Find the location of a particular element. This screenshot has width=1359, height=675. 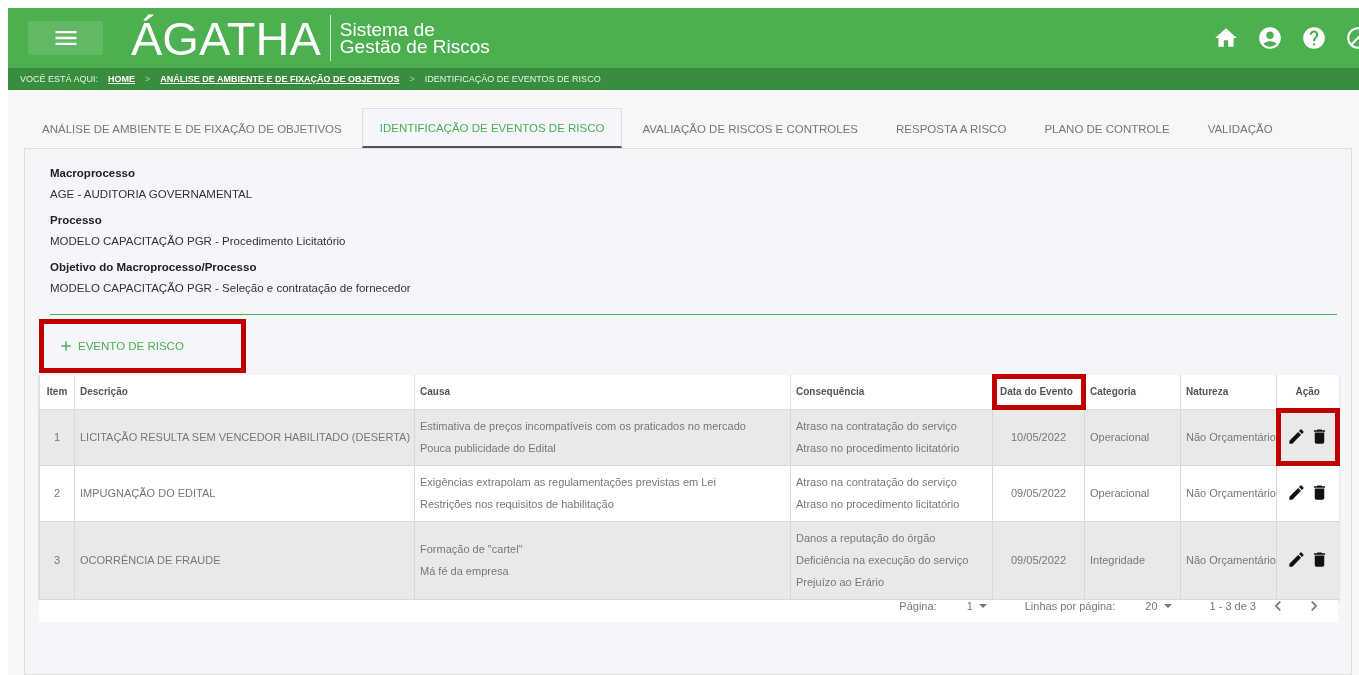

page-select: 1 is located at coordinates (976, 605).